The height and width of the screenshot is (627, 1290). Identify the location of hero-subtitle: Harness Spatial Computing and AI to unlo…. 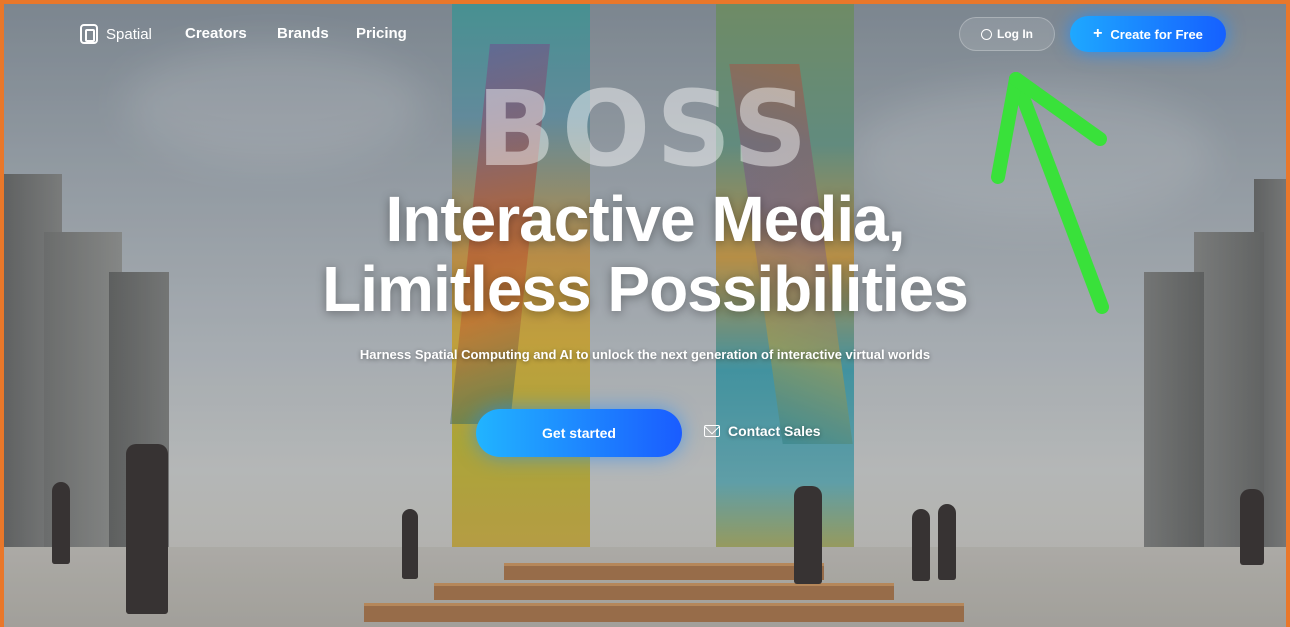
(645, 354).